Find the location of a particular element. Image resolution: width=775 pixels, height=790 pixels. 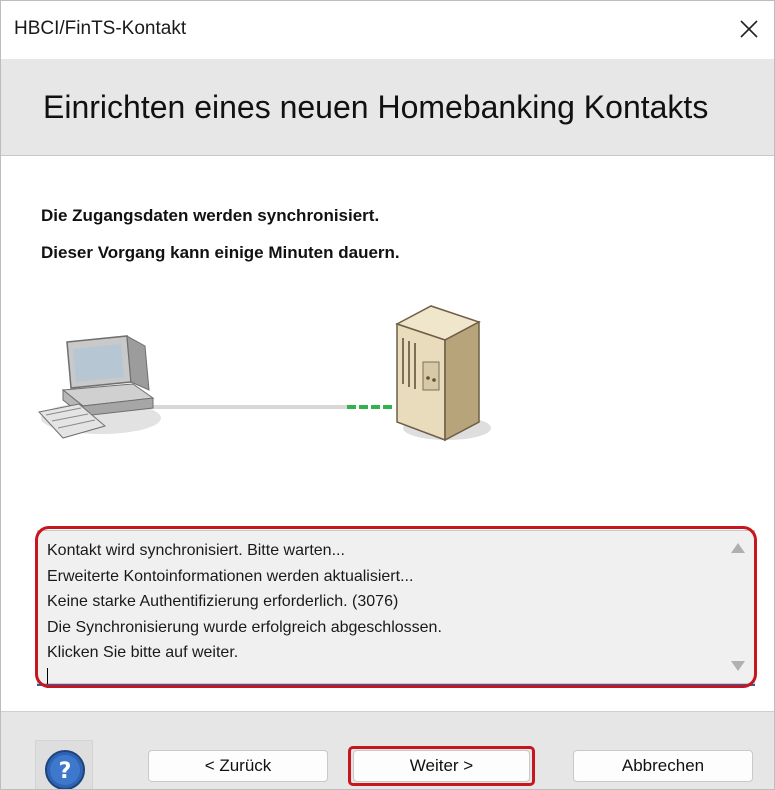

window-title: HBCI/FinTS-Kontakt is located at coordinates (100, 28).